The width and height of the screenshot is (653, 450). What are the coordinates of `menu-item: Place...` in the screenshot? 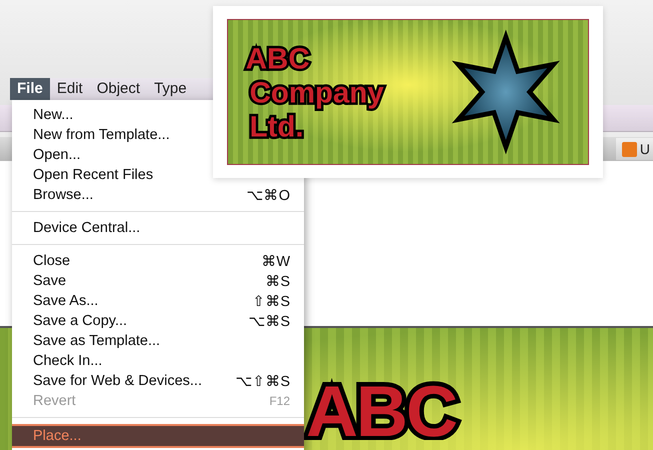 It's located at (158, 436).